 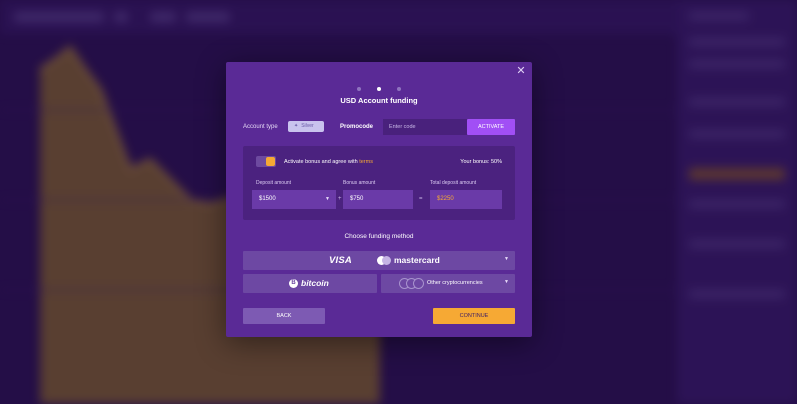 What do you see at coordinates (417, 260) in the screenshot?
I see `mastercard-logo: mastercard` at bounding box center [417, 260].